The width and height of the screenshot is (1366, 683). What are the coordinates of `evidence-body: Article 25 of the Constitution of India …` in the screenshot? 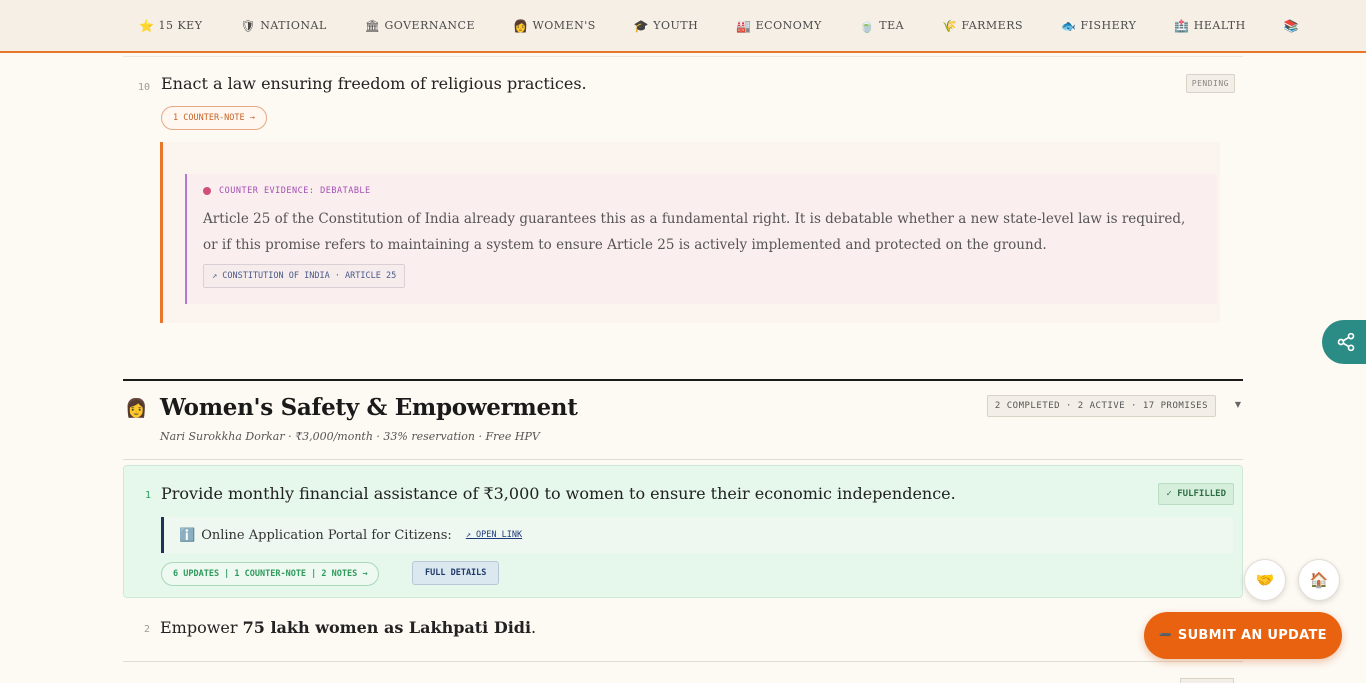 It's located at (694, 232).